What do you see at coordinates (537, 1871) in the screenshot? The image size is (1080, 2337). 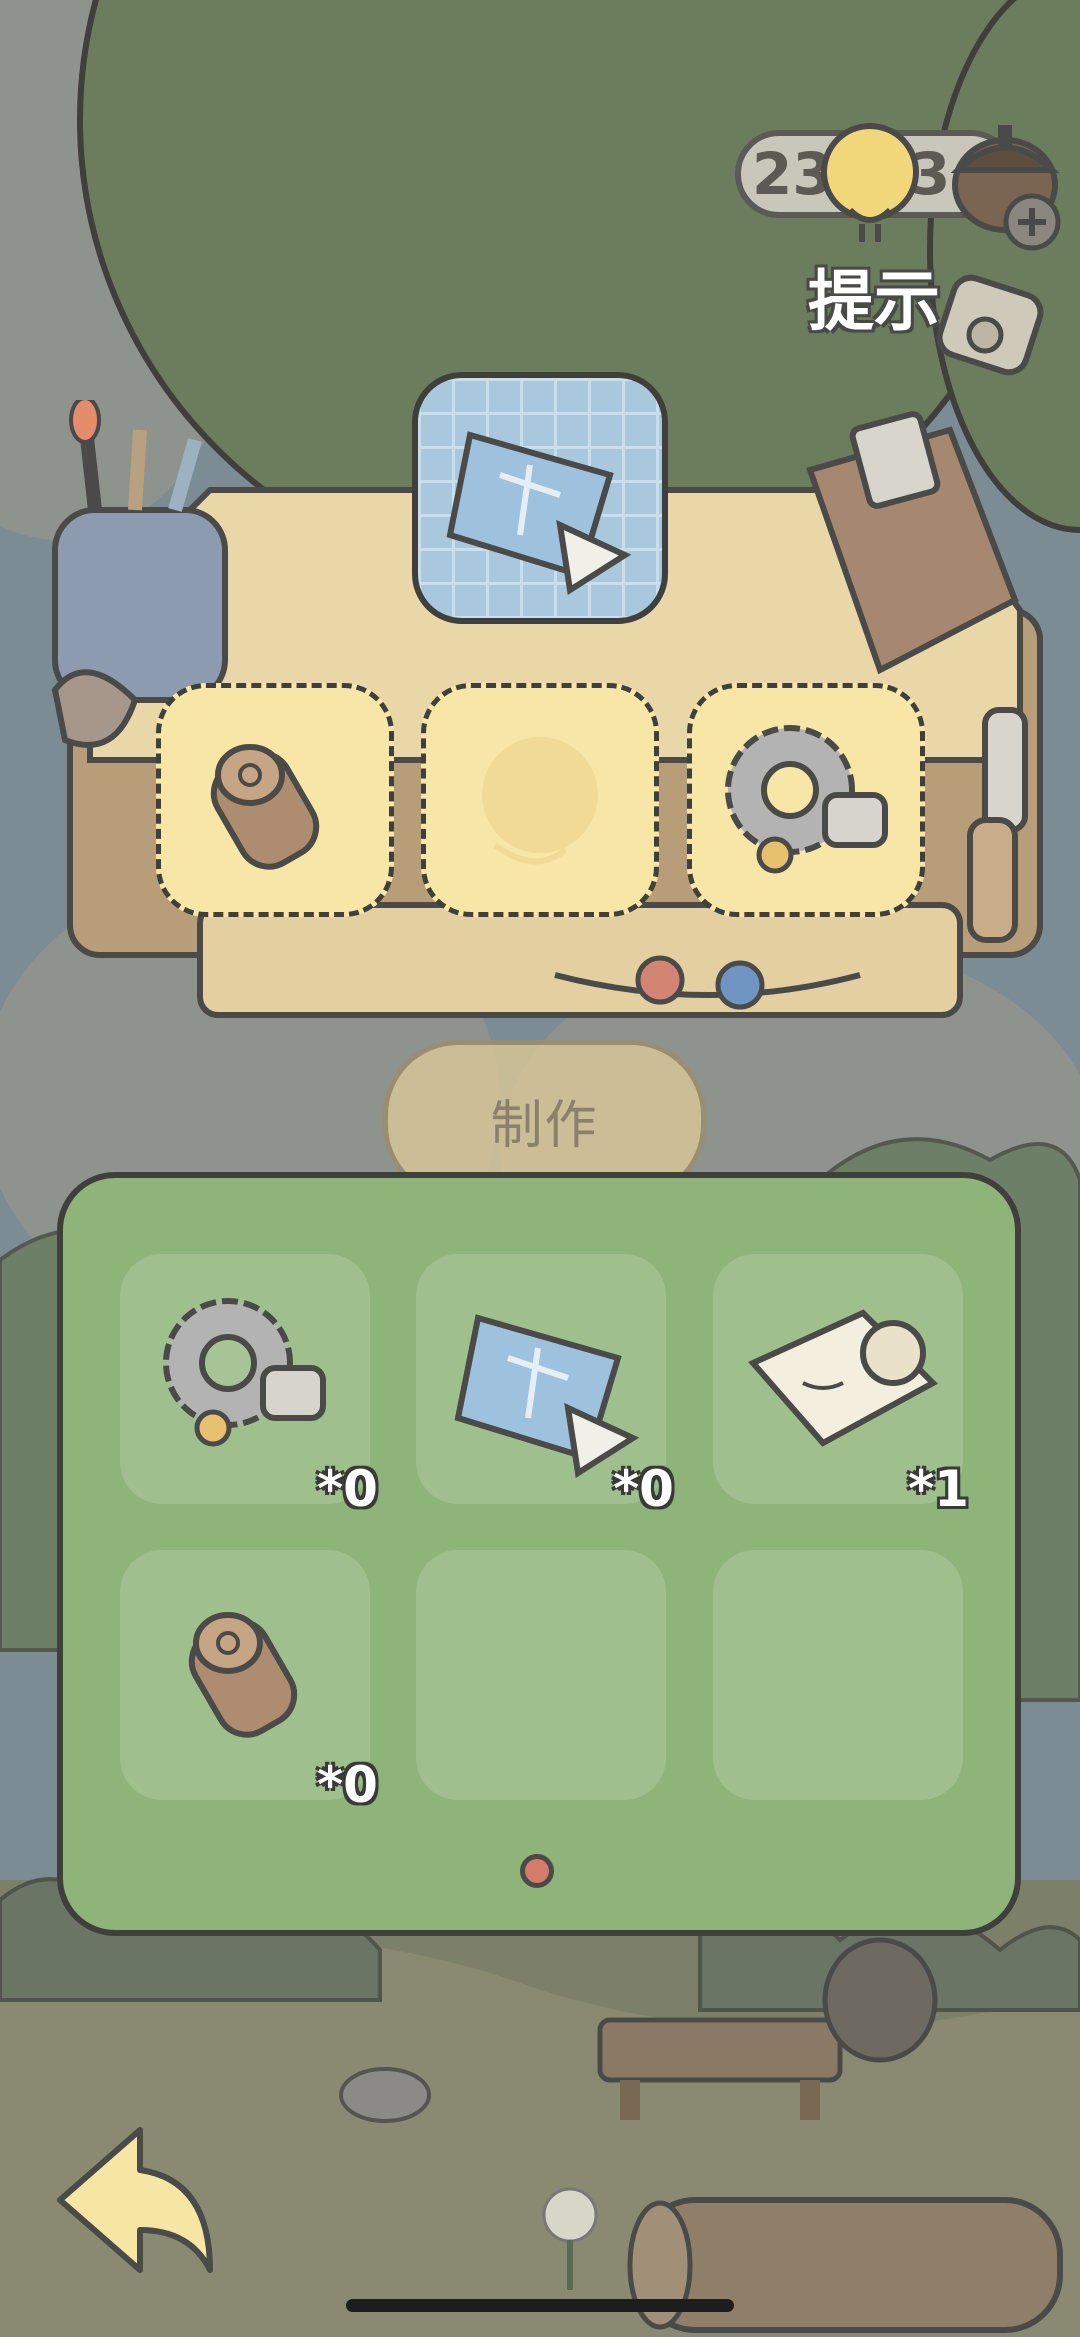 I see `page-indicator-dot` at bounding box center [537, 1871].